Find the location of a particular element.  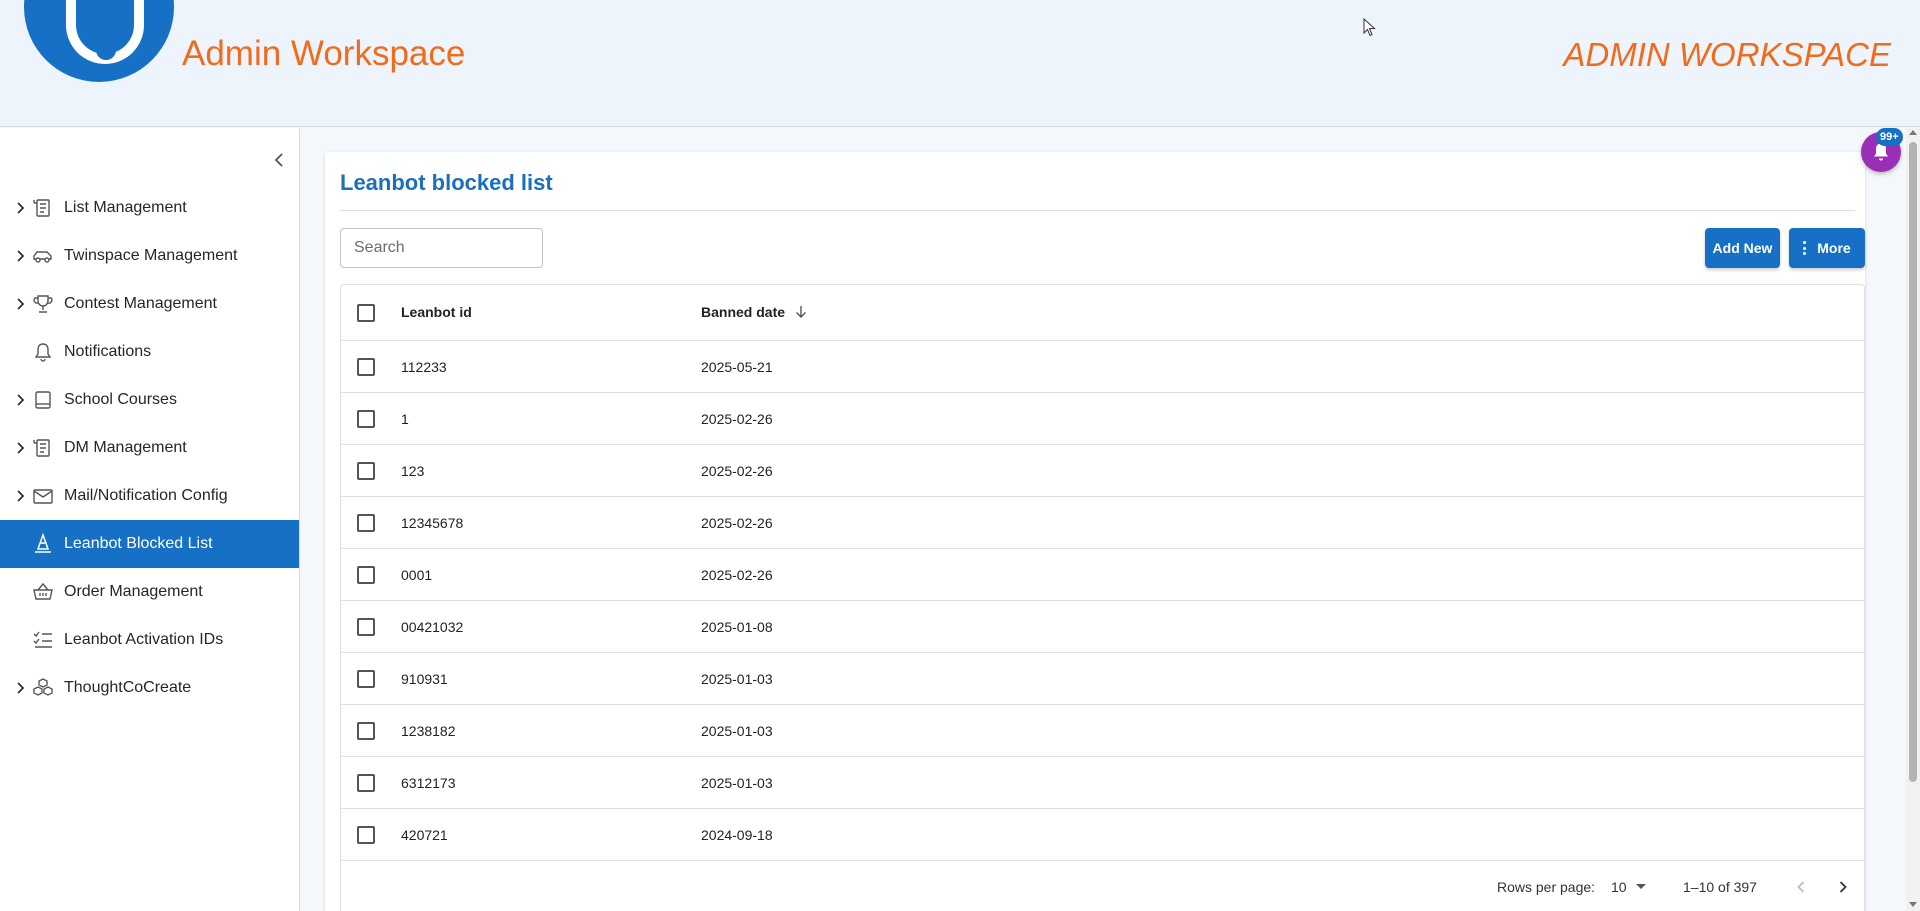

column-header-leanbot-id: Leanbot id is located at coordinates (436, 312).